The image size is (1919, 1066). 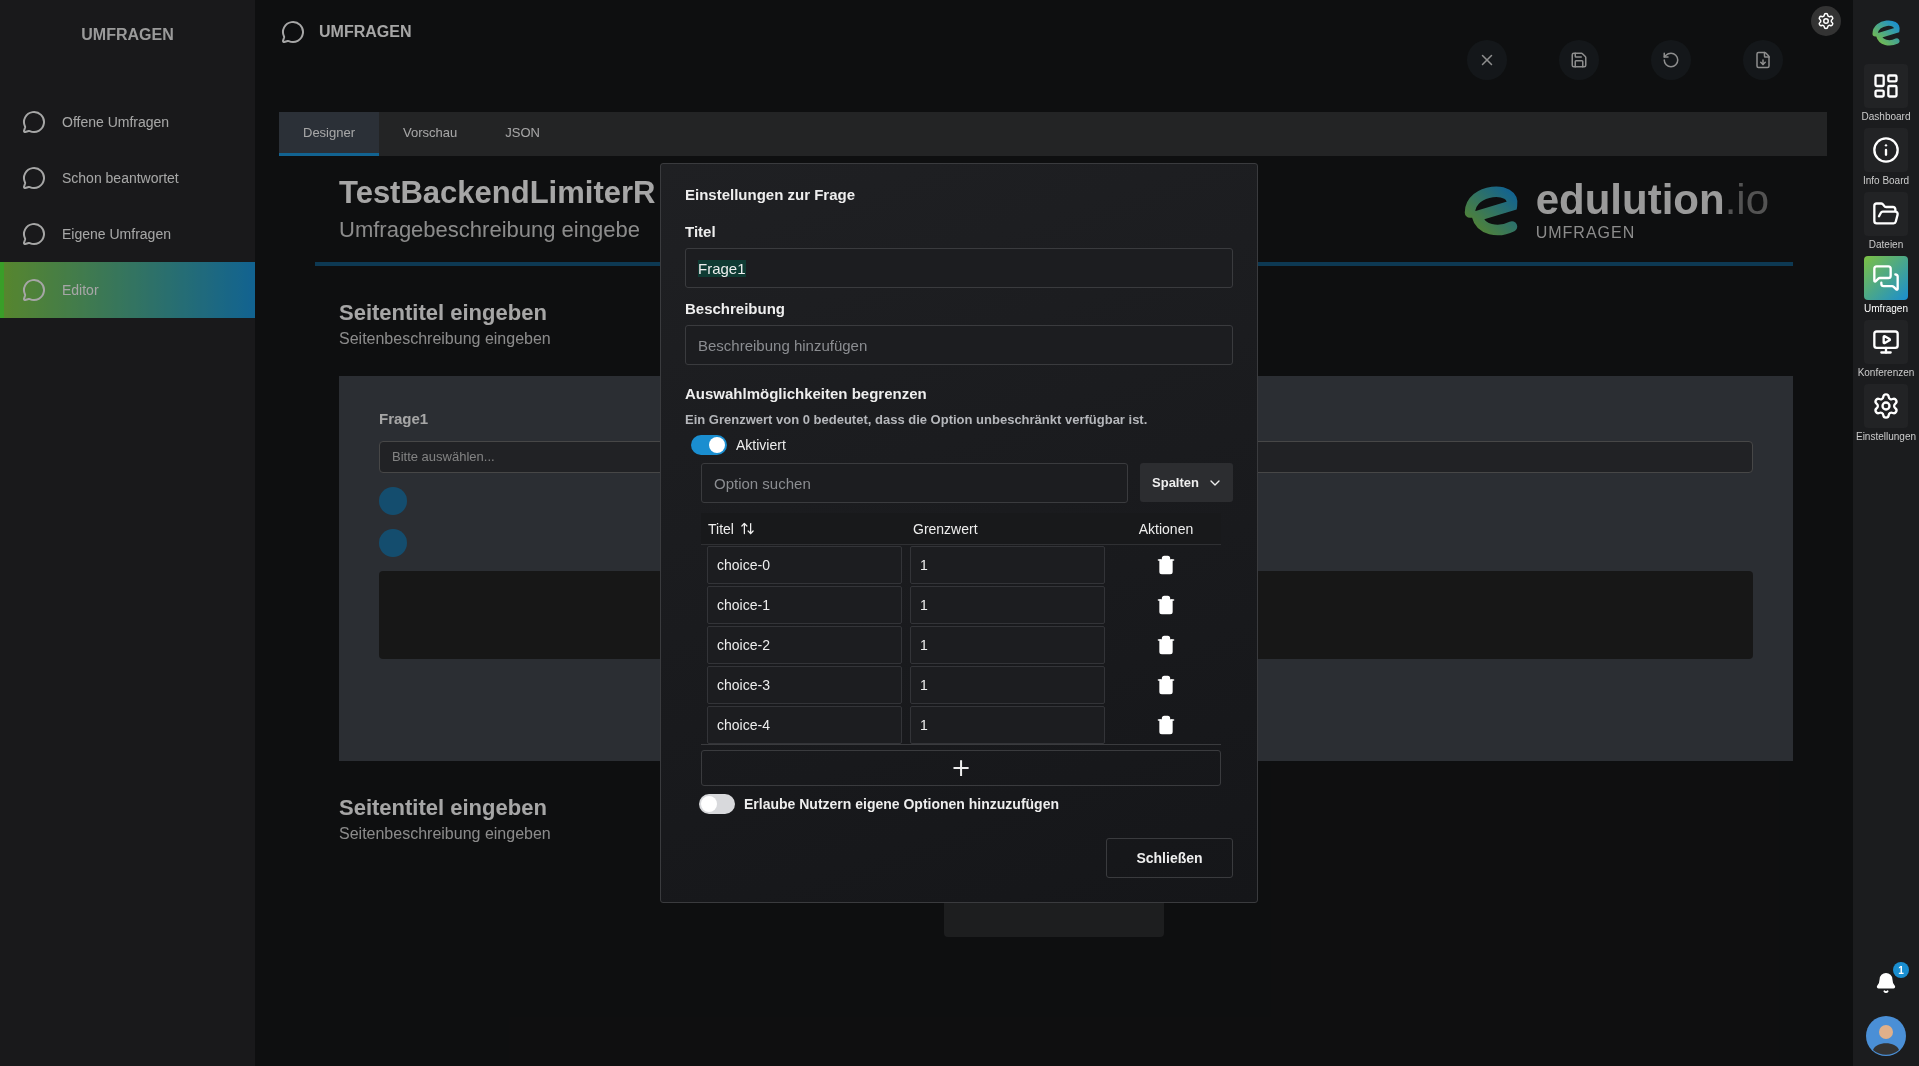 I want to click on column-header: Grenzwert, so click(x=945, y=528).